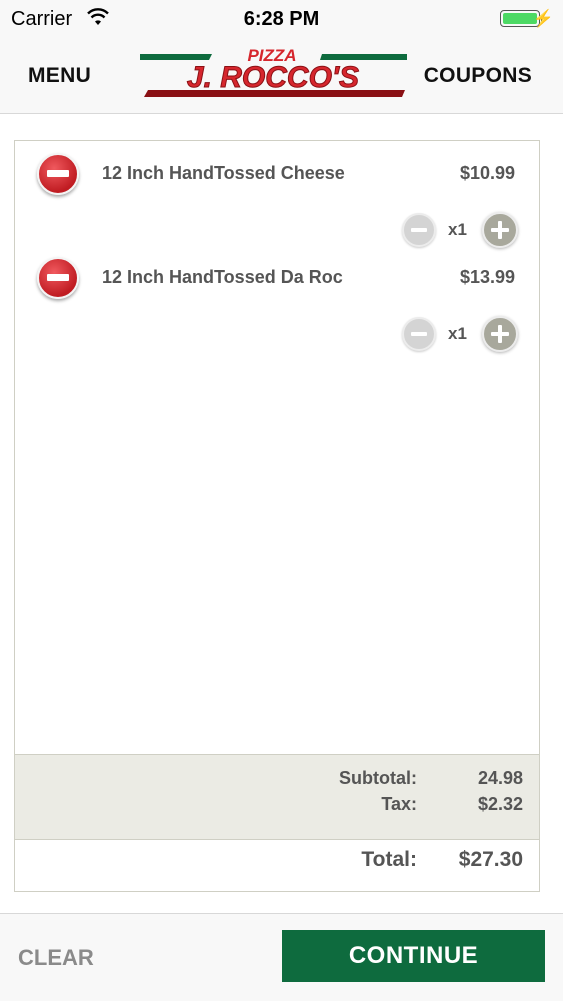 This screenshot has height=1001, width=563. What do you see at coordinates (413, 956) in the screenshot?
I see `continue-button: CONTINUE` at bounding box center [413, 956].